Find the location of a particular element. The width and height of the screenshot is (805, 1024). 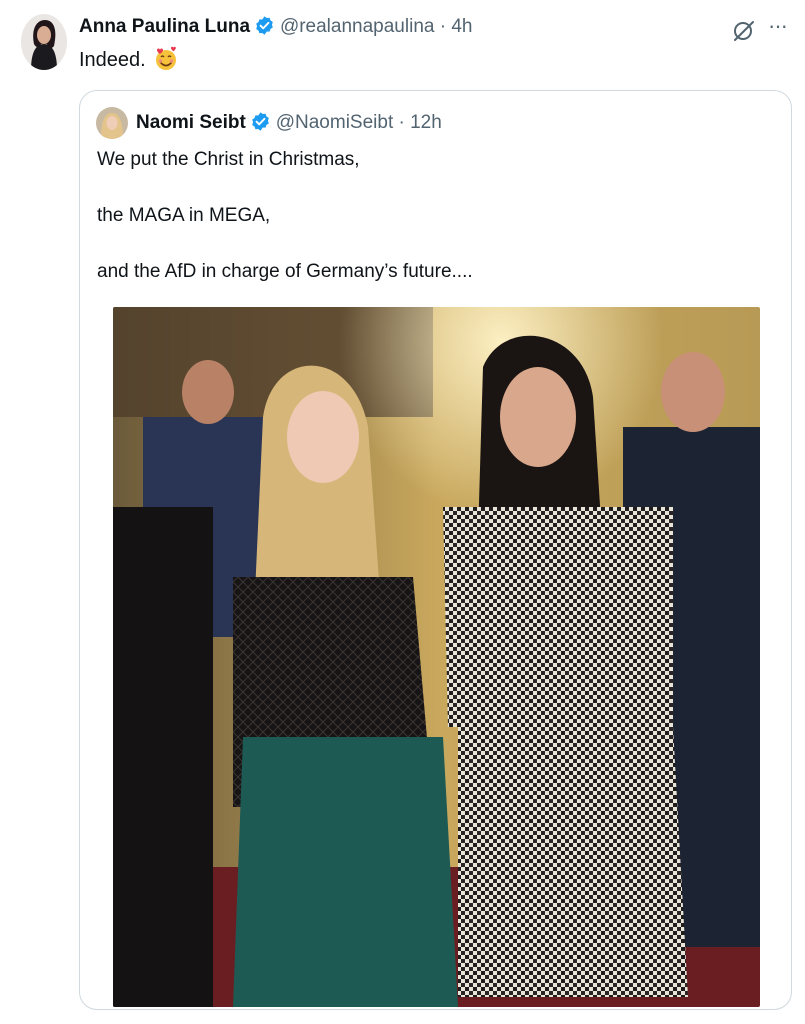

more-options-icon: ··· is located at coordinates (781, 27).